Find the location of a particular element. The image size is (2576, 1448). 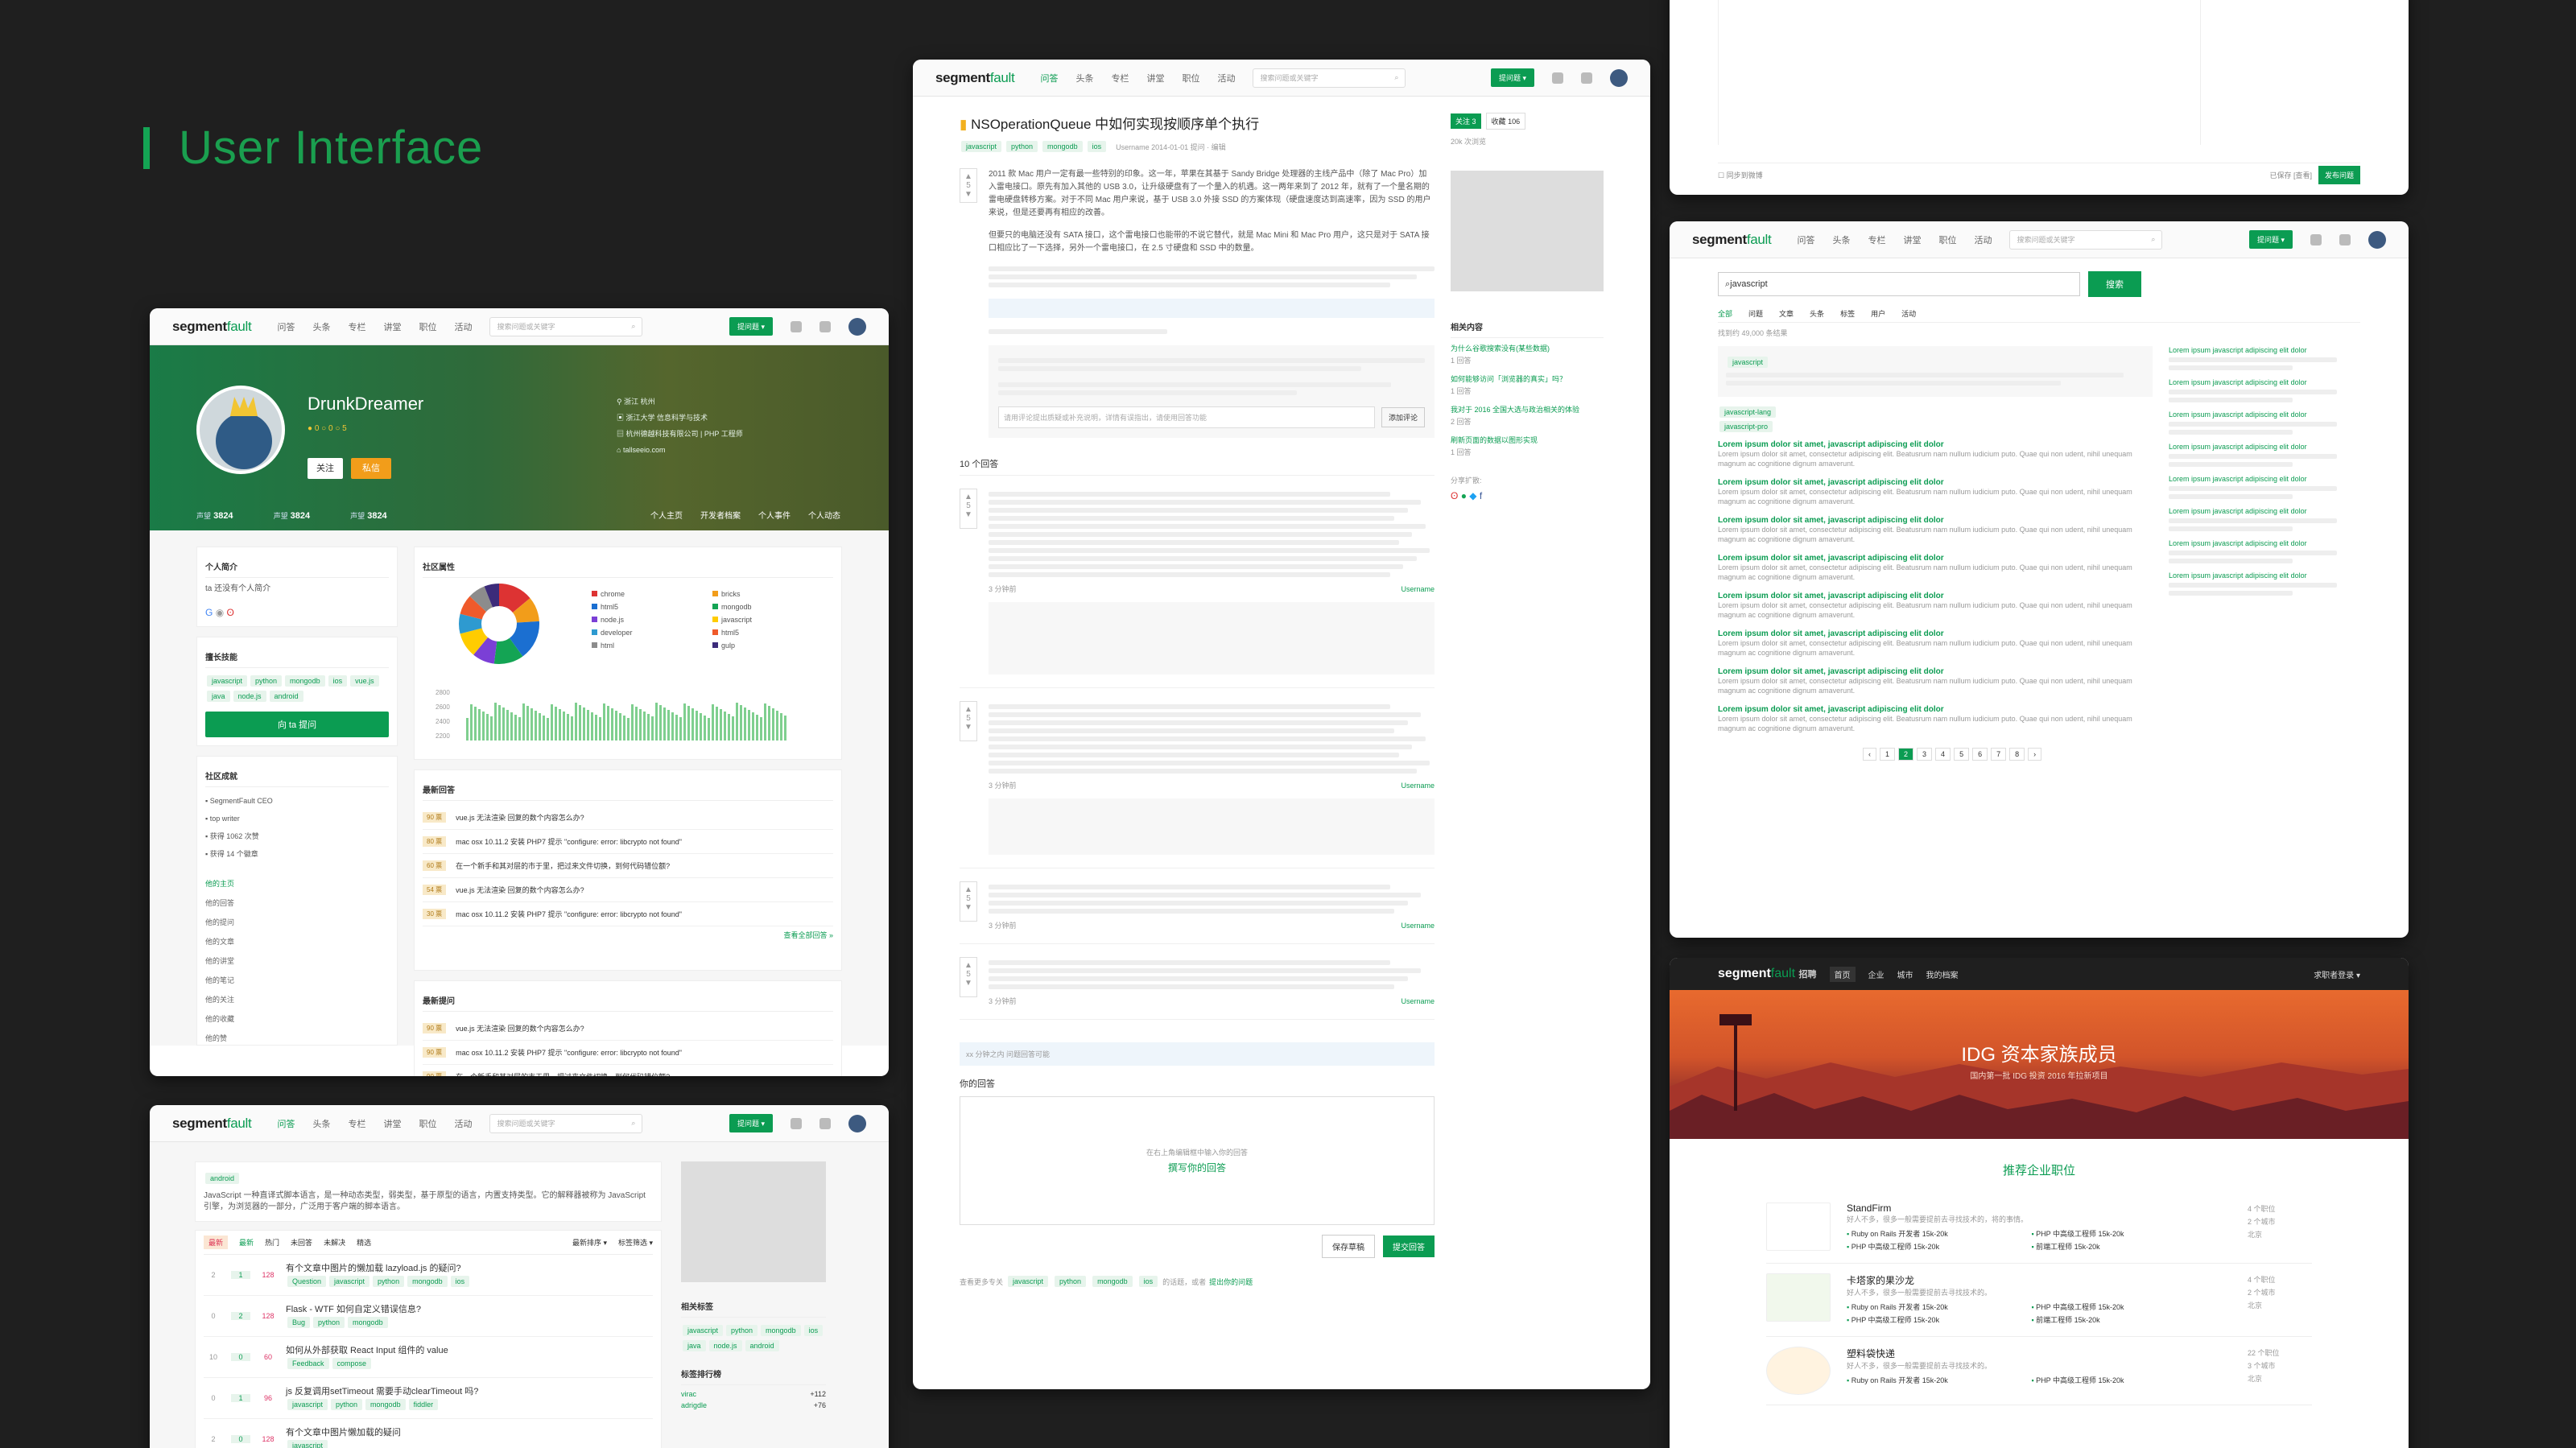

tab-item: 活动 is located at coordinates (1908, 313).